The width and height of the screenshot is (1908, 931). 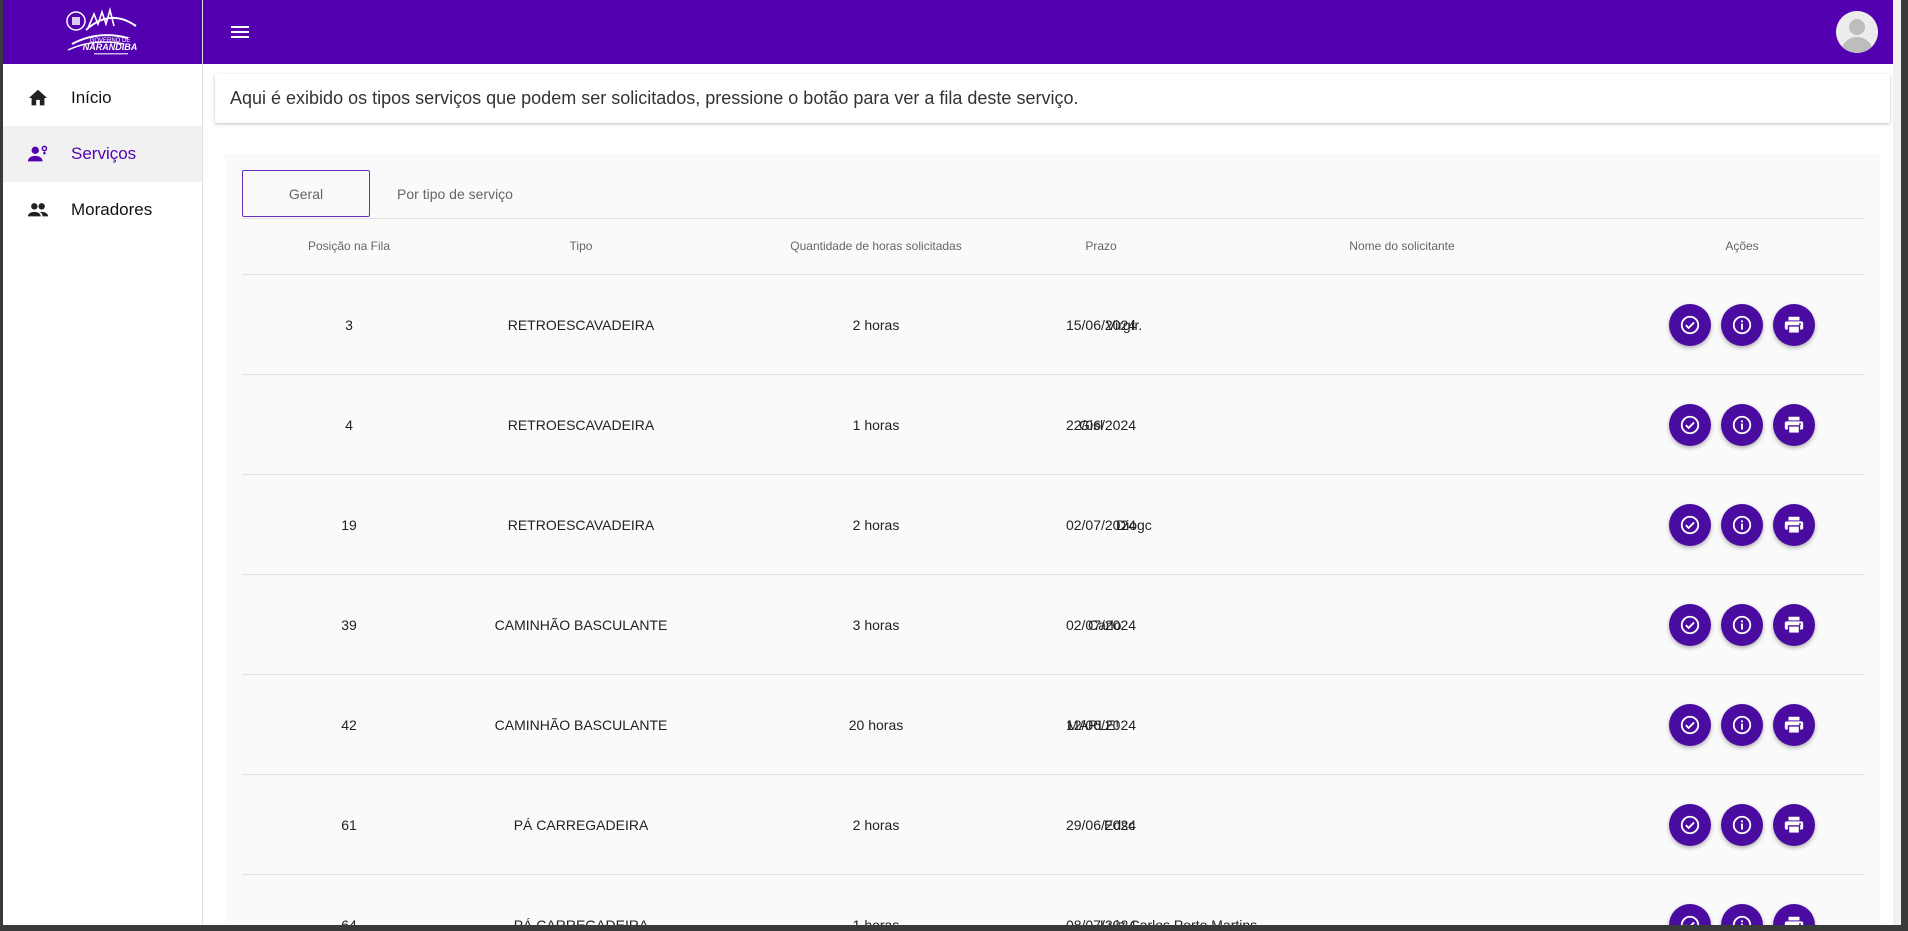 What do you see at coordinates (455, 193) in the screenshot?
I see `tab-por-tipo-de-servico: Por tipo de serviço` at bounding box center [455, 193].